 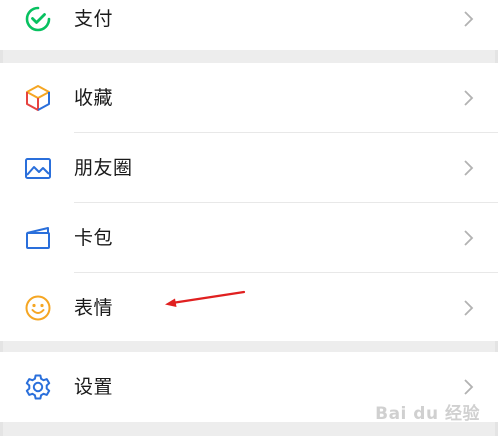 What do you see at coordinates (205, 298) in the screenshot?
I see `annotation-arrow-icon` at bounding box center [205, 298].